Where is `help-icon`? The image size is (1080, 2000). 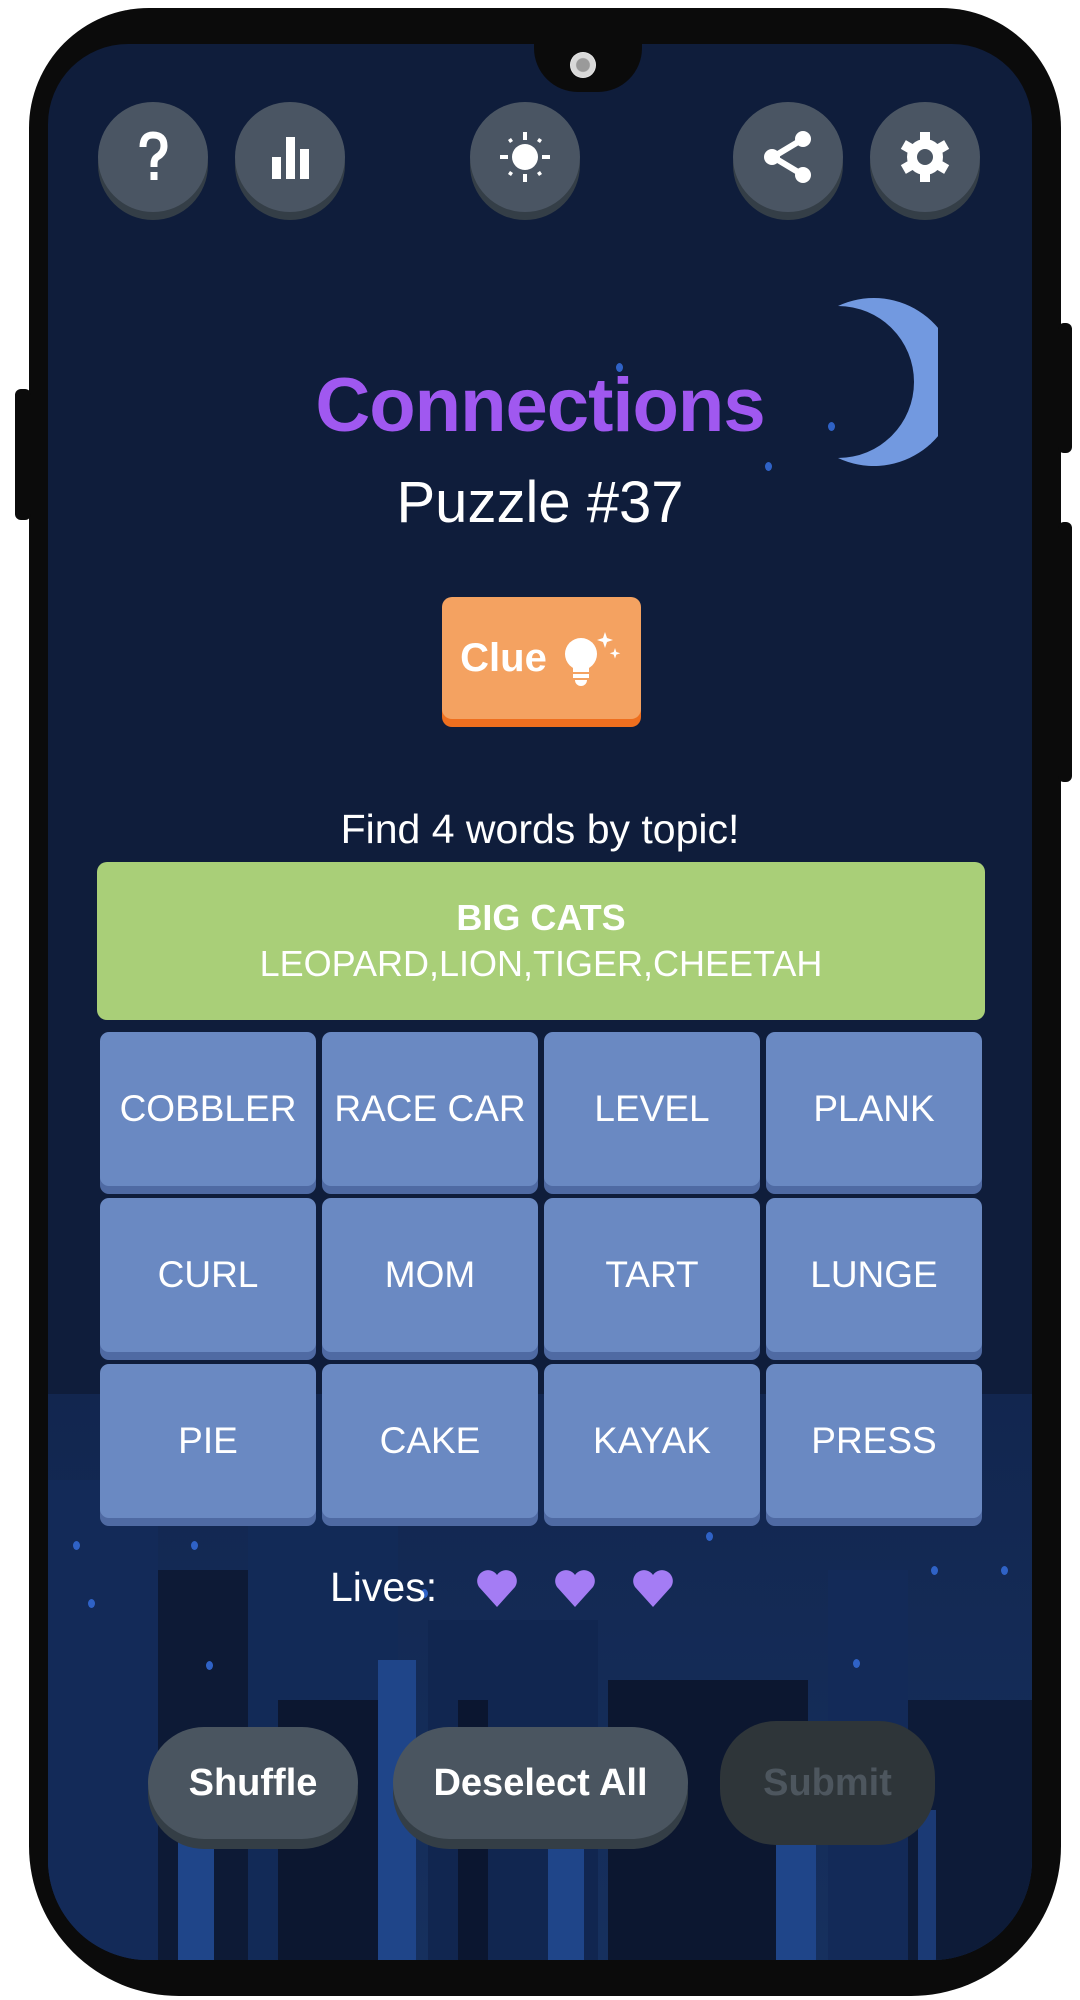
help-icon is located at coordinates (153, 155).